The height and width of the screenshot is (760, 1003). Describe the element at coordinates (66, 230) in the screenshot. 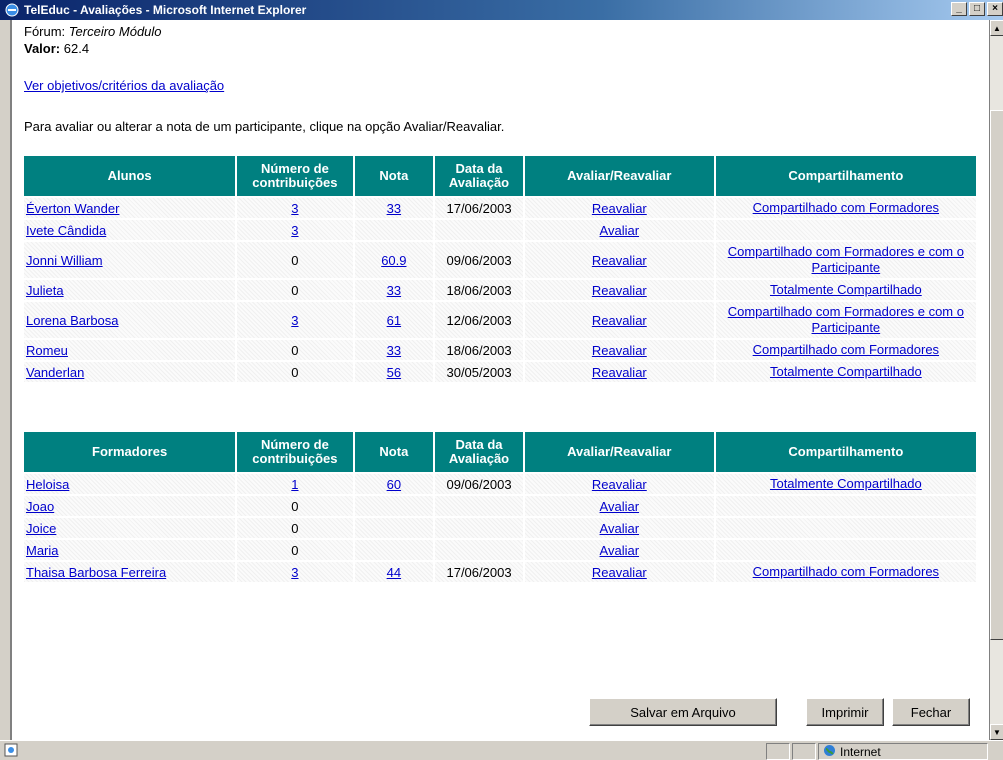

I see `participant-link: Ivete Cândida` at that location.